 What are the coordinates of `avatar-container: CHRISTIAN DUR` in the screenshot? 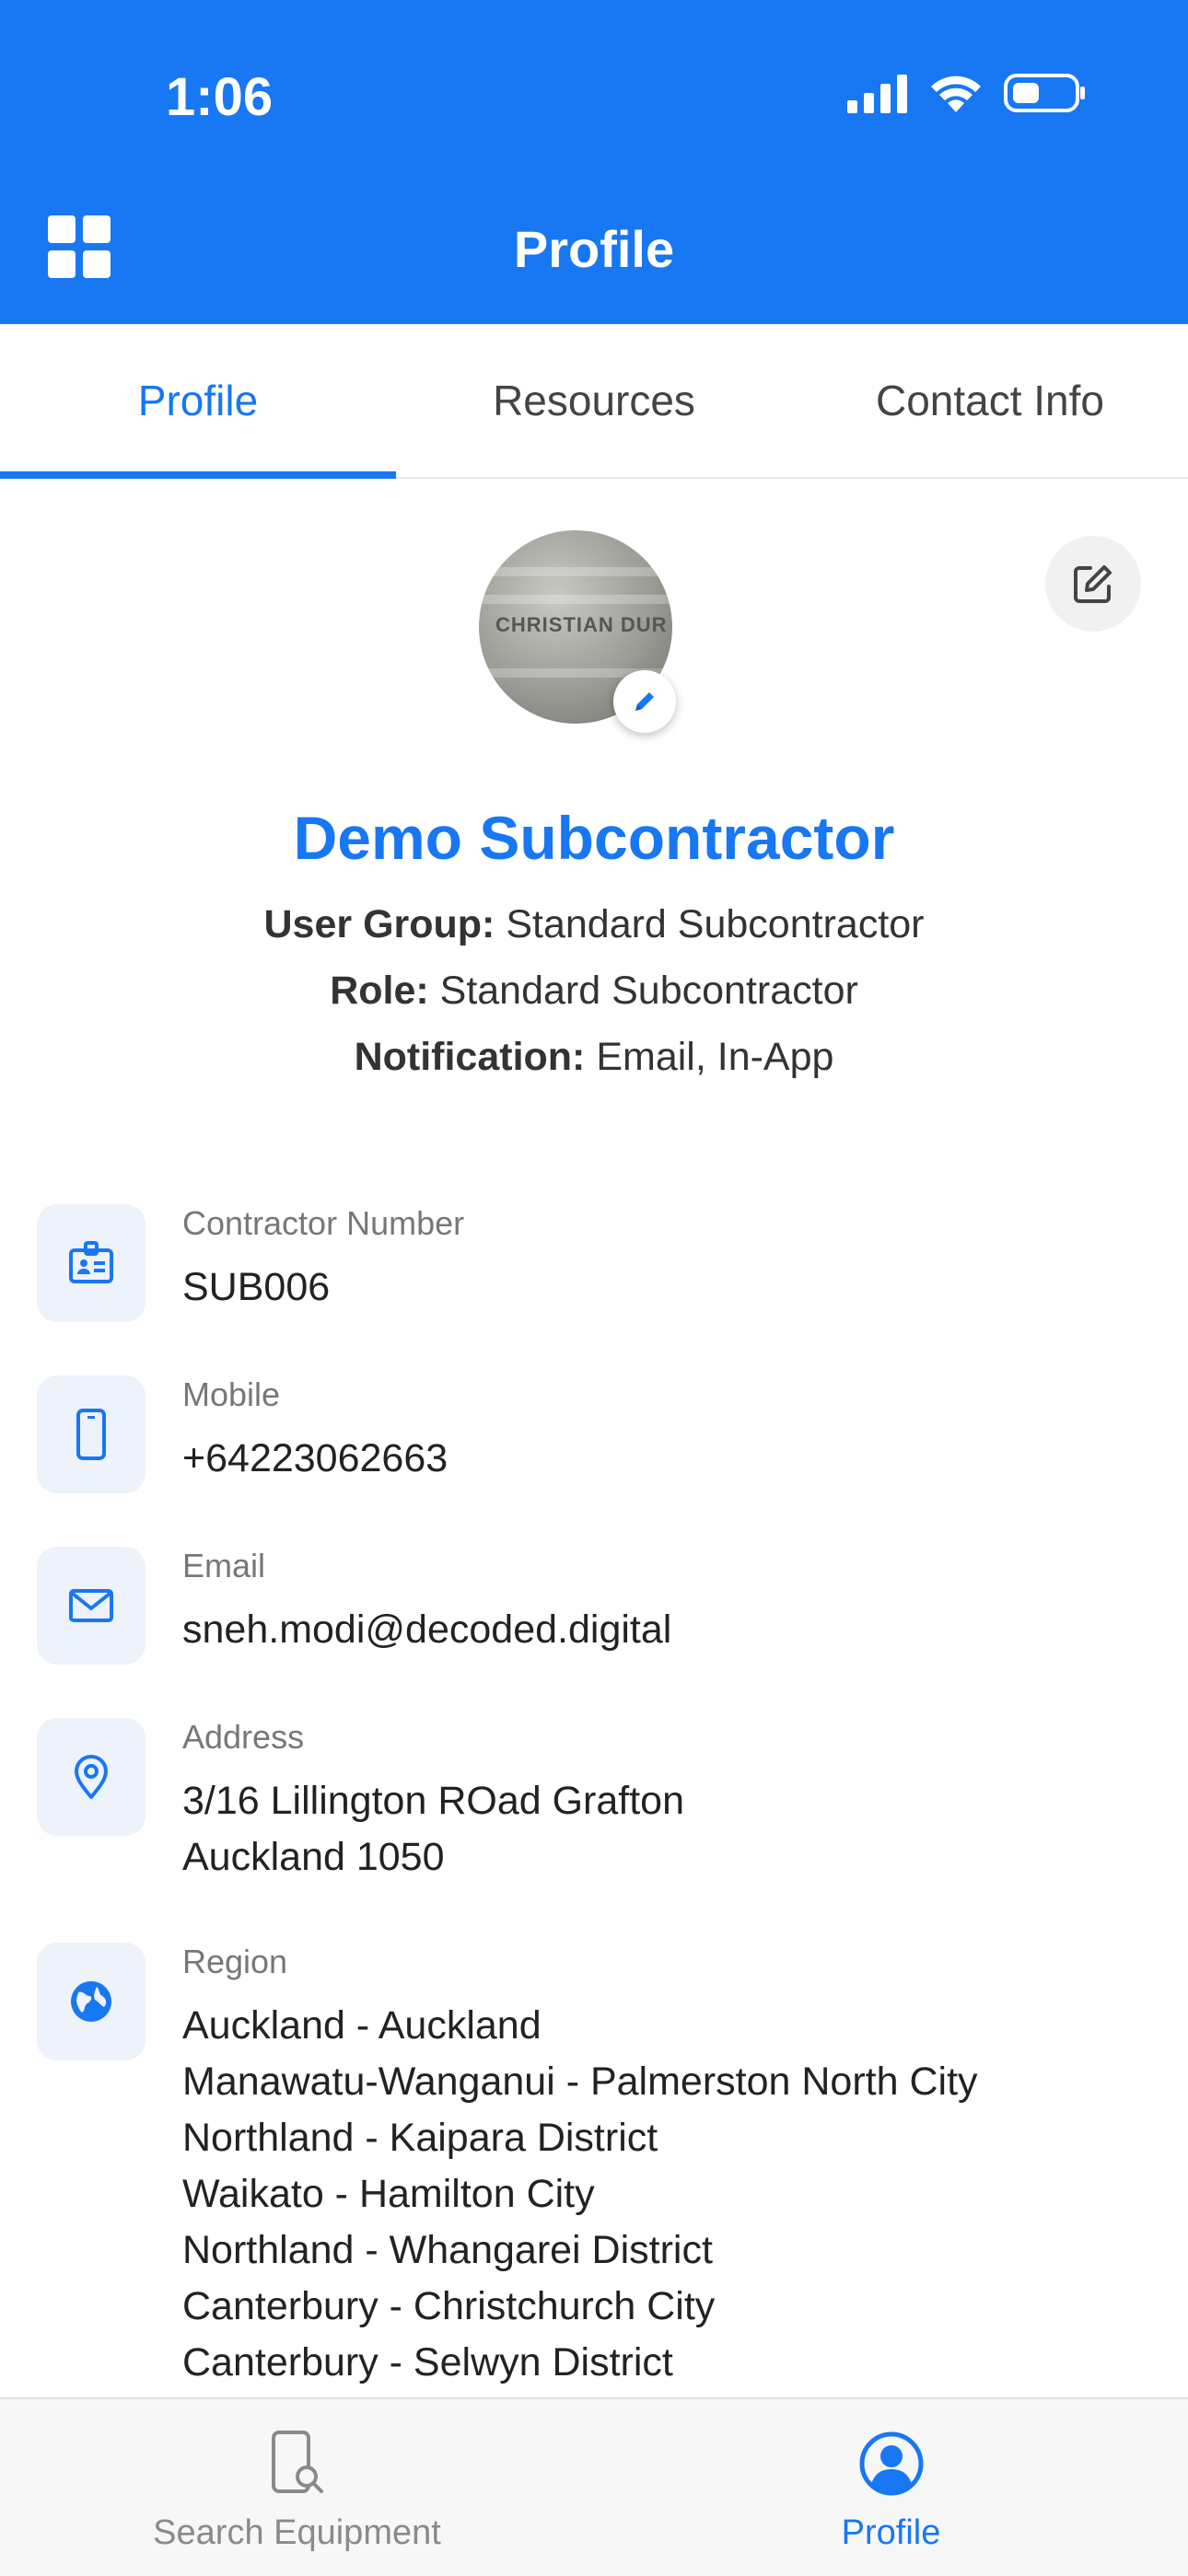 It's located at (577, 631).